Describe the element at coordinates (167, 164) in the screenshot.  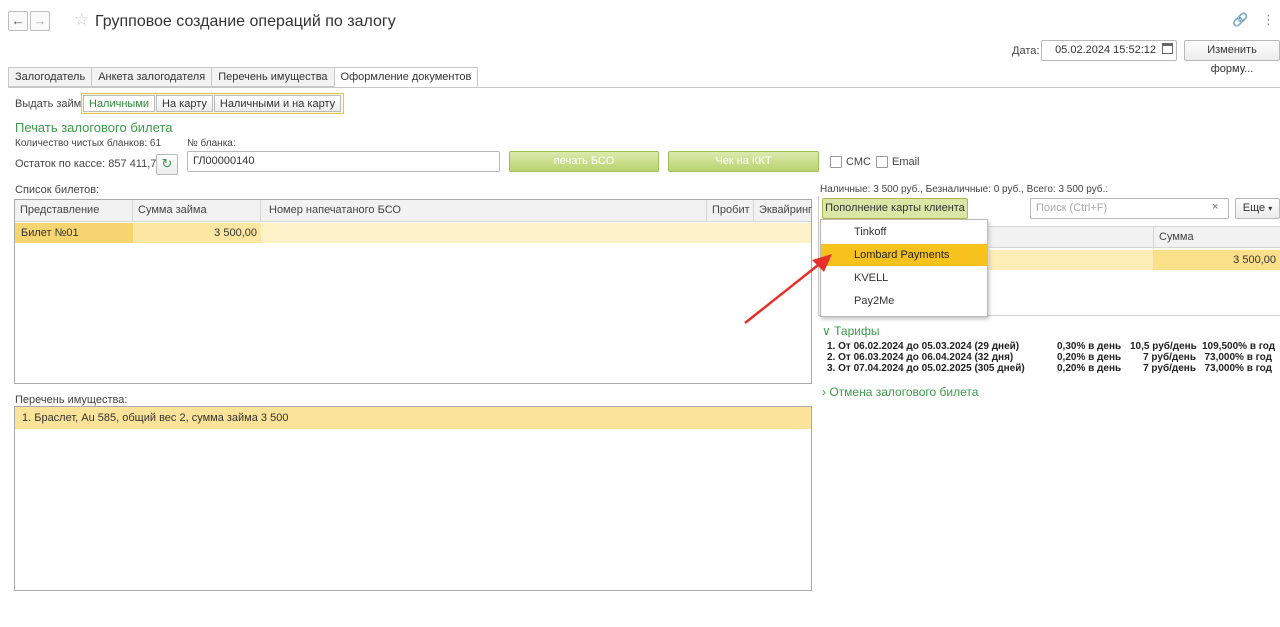
I see `refresh-button: ↻` at that location.